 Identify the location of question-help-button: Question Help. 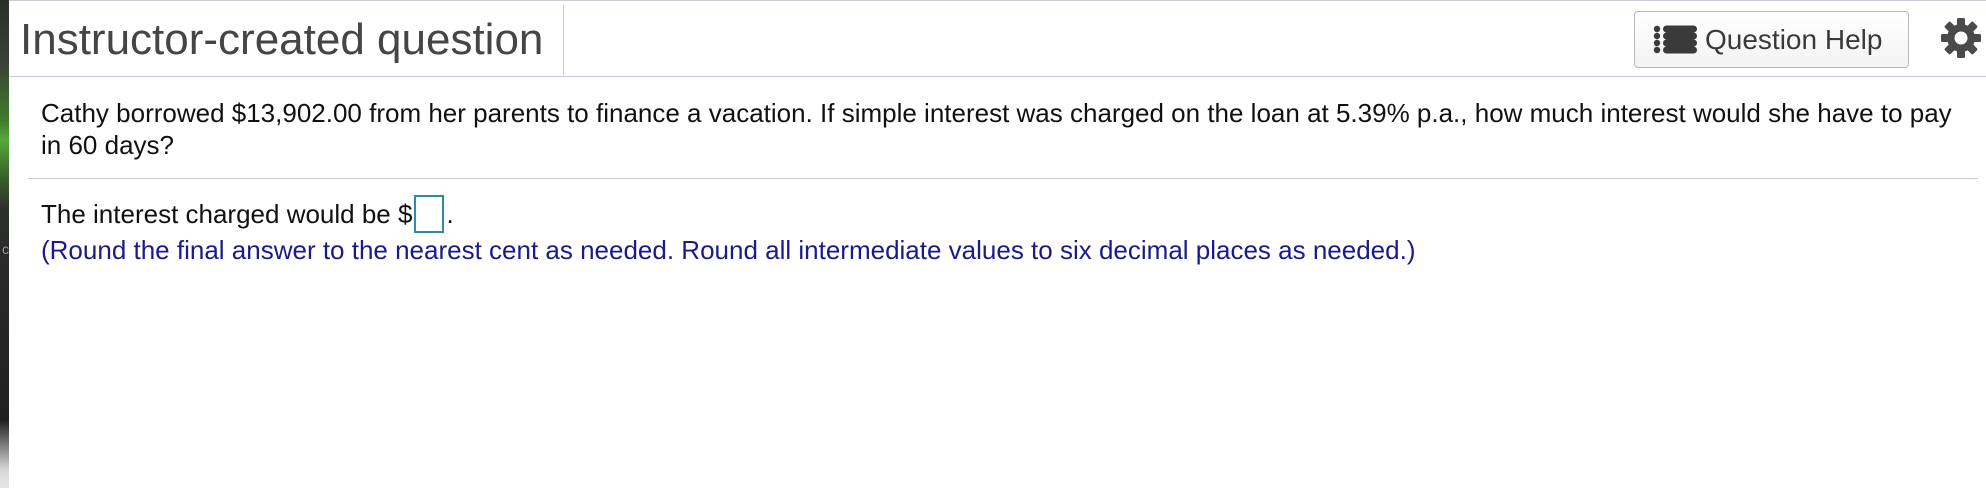
(1771, 39).